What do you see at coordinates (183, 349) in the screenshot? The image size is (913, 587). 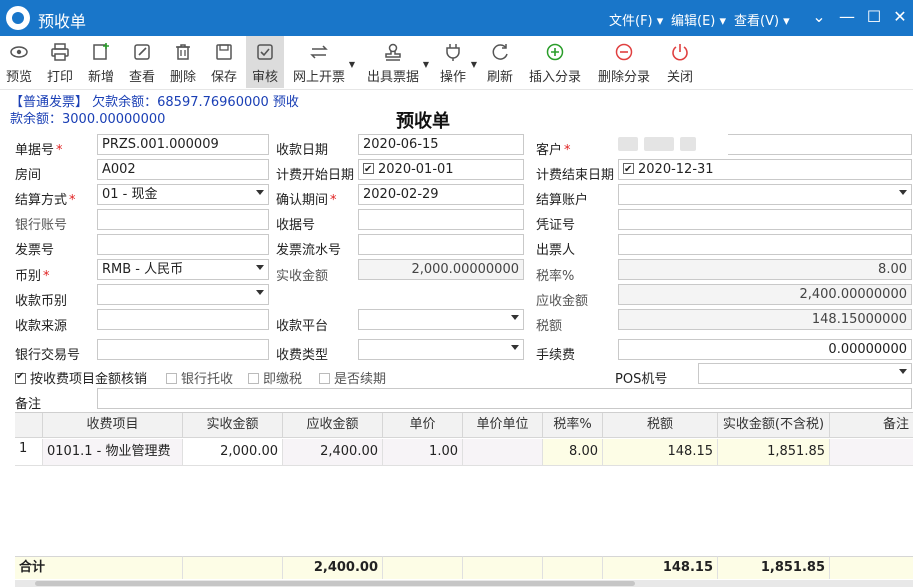 I see `bank-txn-field` at bounding box center [183, 349].